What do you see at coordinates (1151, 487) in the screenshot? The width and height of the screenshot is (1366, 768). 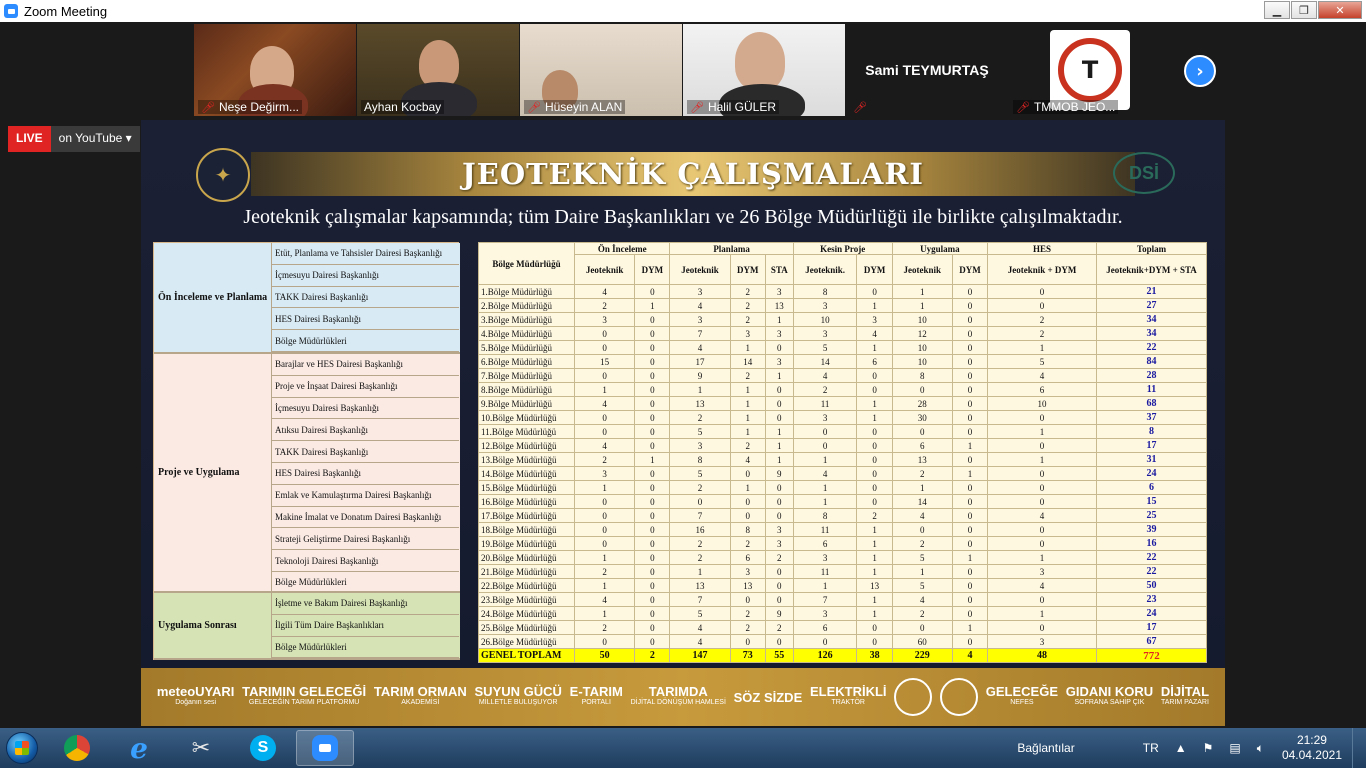 I see `total-cell: 6` at bounding box center [1151, 487].